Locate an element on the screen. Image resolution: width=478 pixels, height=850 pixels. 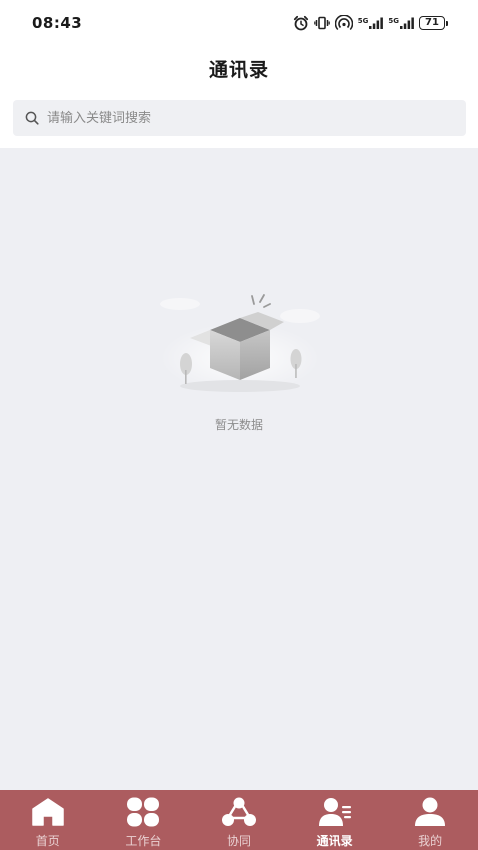
search-box is located at coordinates (239, 118).